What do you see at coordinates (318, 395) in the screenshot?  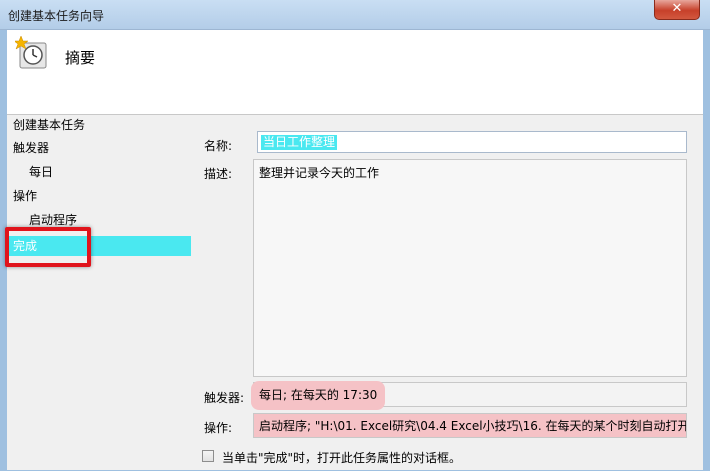 I see `trigger-value: 每日; 在每天的 17:30` at bounding box center [318, 395].